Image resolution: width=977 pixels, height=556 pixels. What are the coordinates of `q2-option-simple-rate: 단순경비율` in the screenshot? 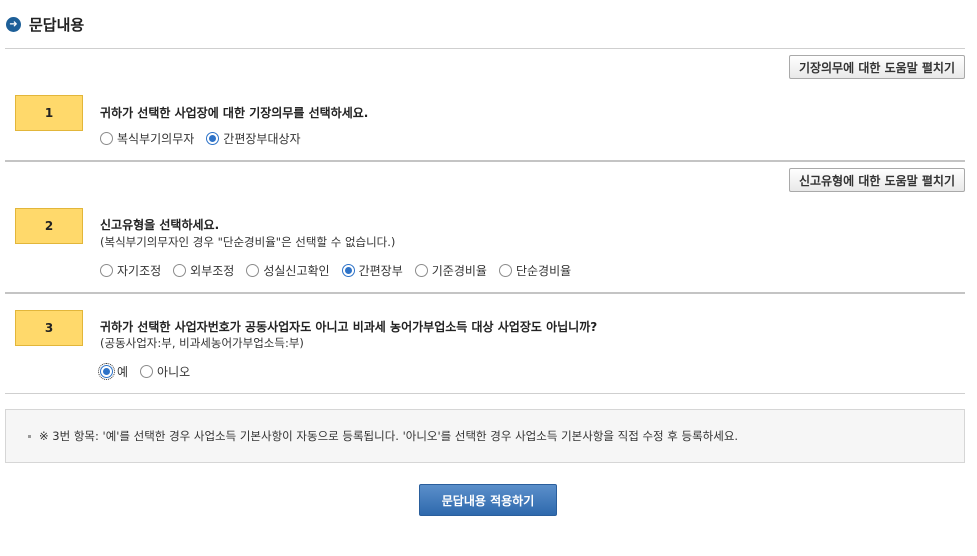 It's located at (535, 270).